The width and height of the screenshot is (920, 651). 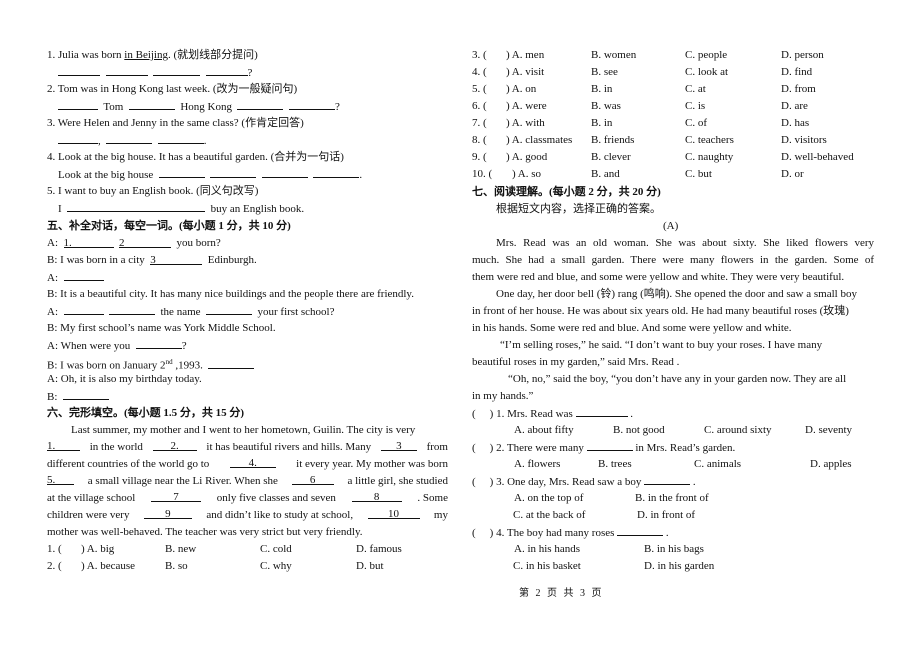 I want to click on cloze-blank: 4., so click(x=252, y=463).